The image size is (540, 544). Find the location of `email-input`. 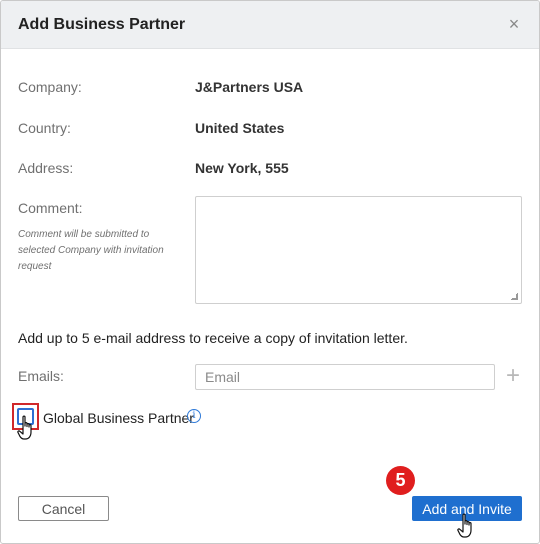

email-input is located at coordinates (345, 377).